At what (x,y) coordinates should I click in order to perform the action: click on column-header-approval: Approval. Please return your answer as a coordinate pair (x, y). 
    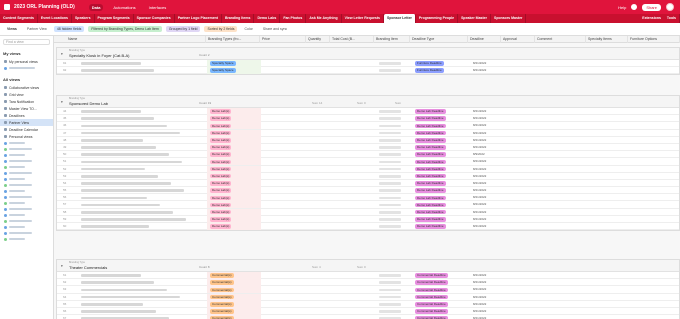
    Looking at the image, I should click on (518, 39).